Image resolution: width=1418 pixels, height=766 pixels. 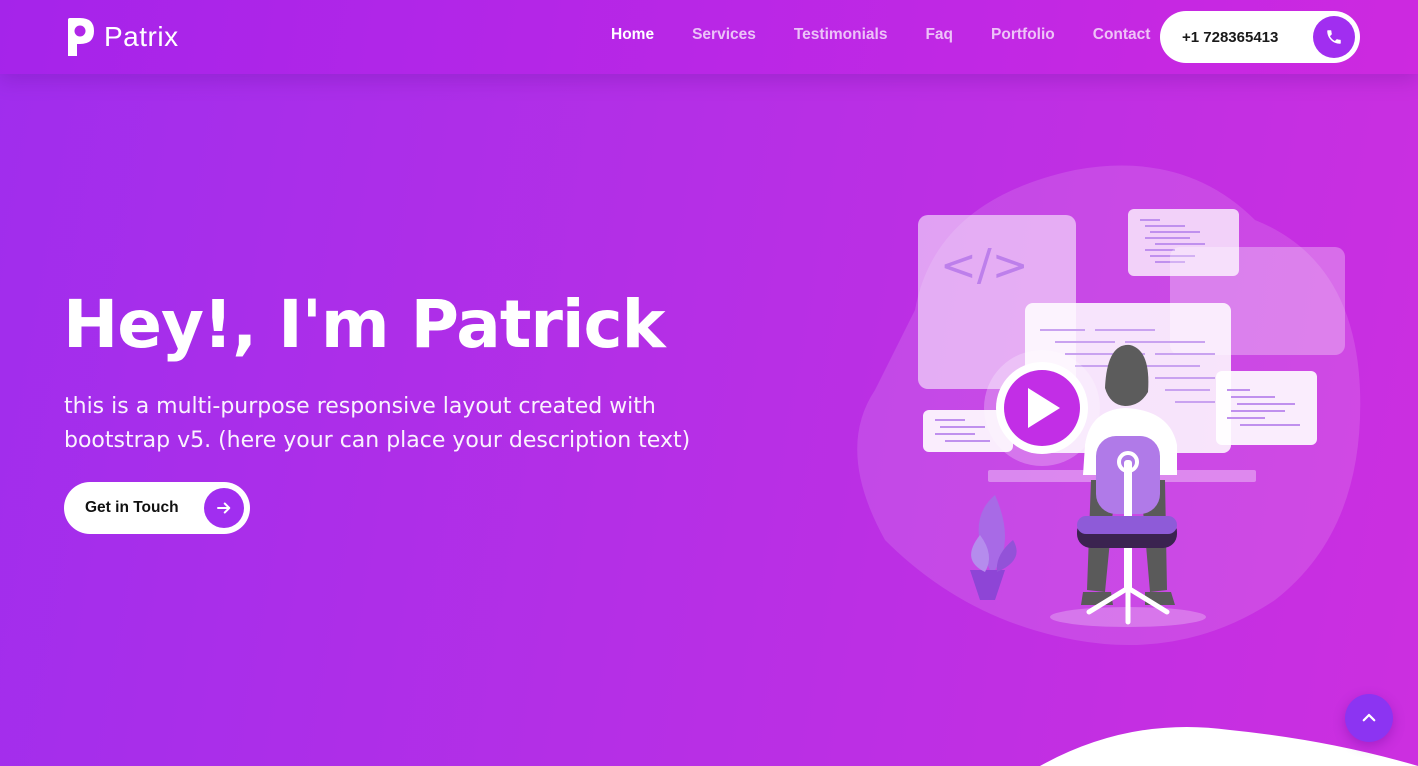 I want to click on code-symbol: </>, so click(x=984, y=265).